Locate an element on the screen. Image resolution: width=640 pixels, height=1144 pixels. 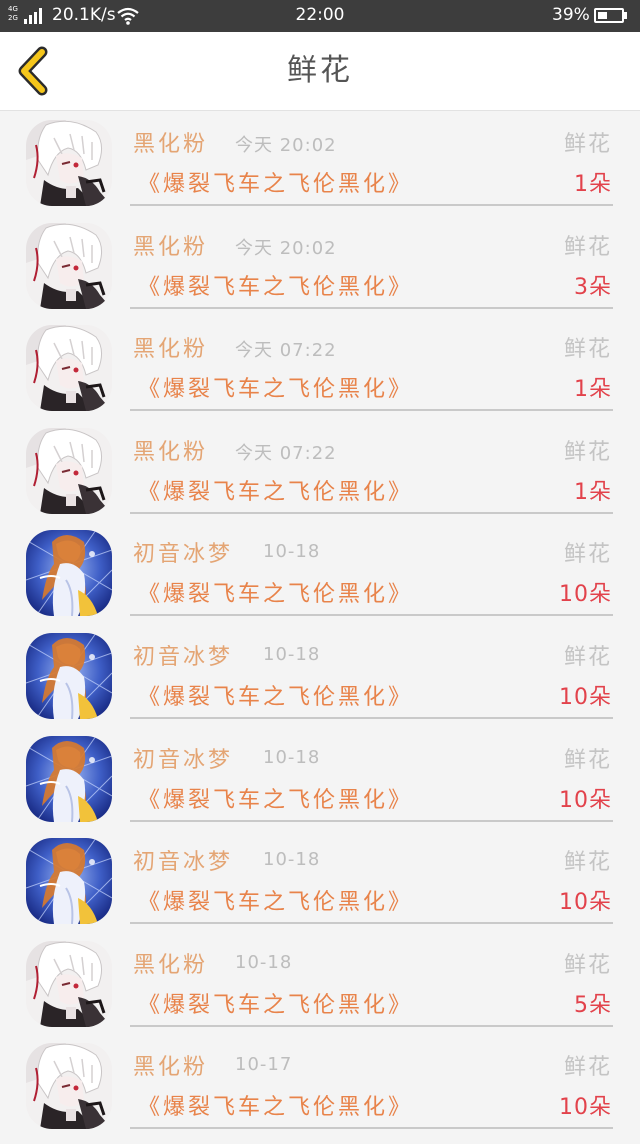
chevron-left-icon is located at coordinates (33, 71).